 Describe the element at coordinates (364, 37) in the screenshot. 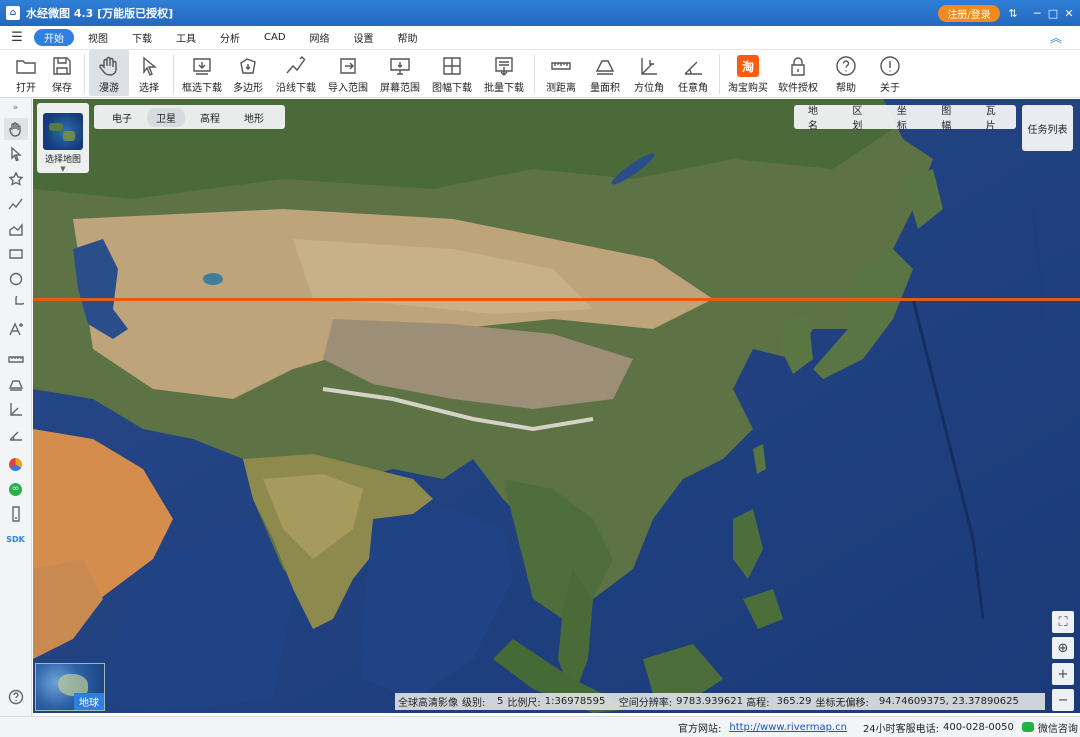

I see `menu-settings: 设置` at that location.